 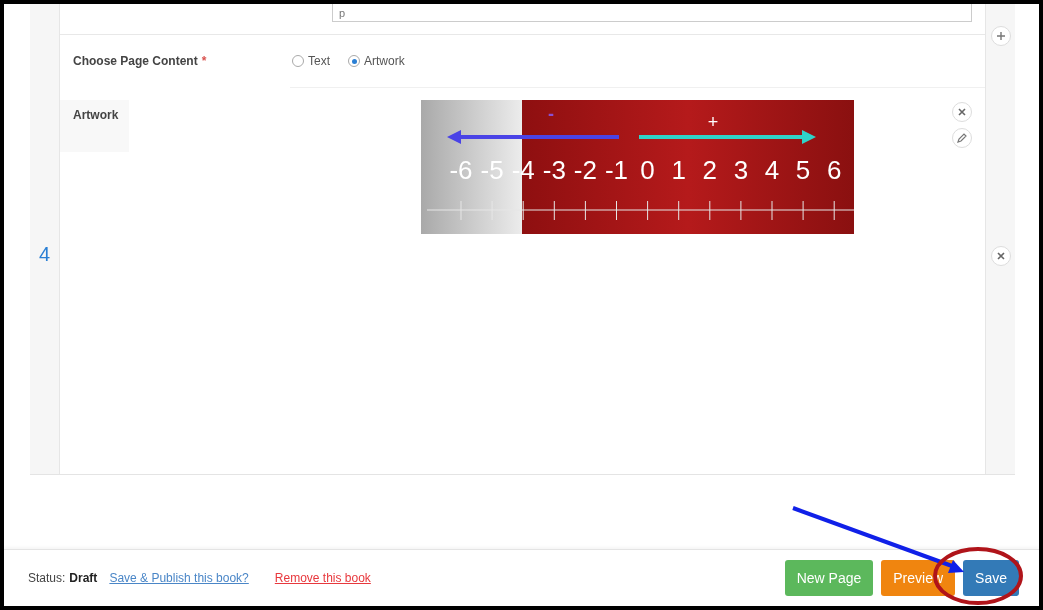 What do you see at coordinates (829, 578) in the screenshot?
I see `footer-button: New Page` at bounding box center [829, 578].